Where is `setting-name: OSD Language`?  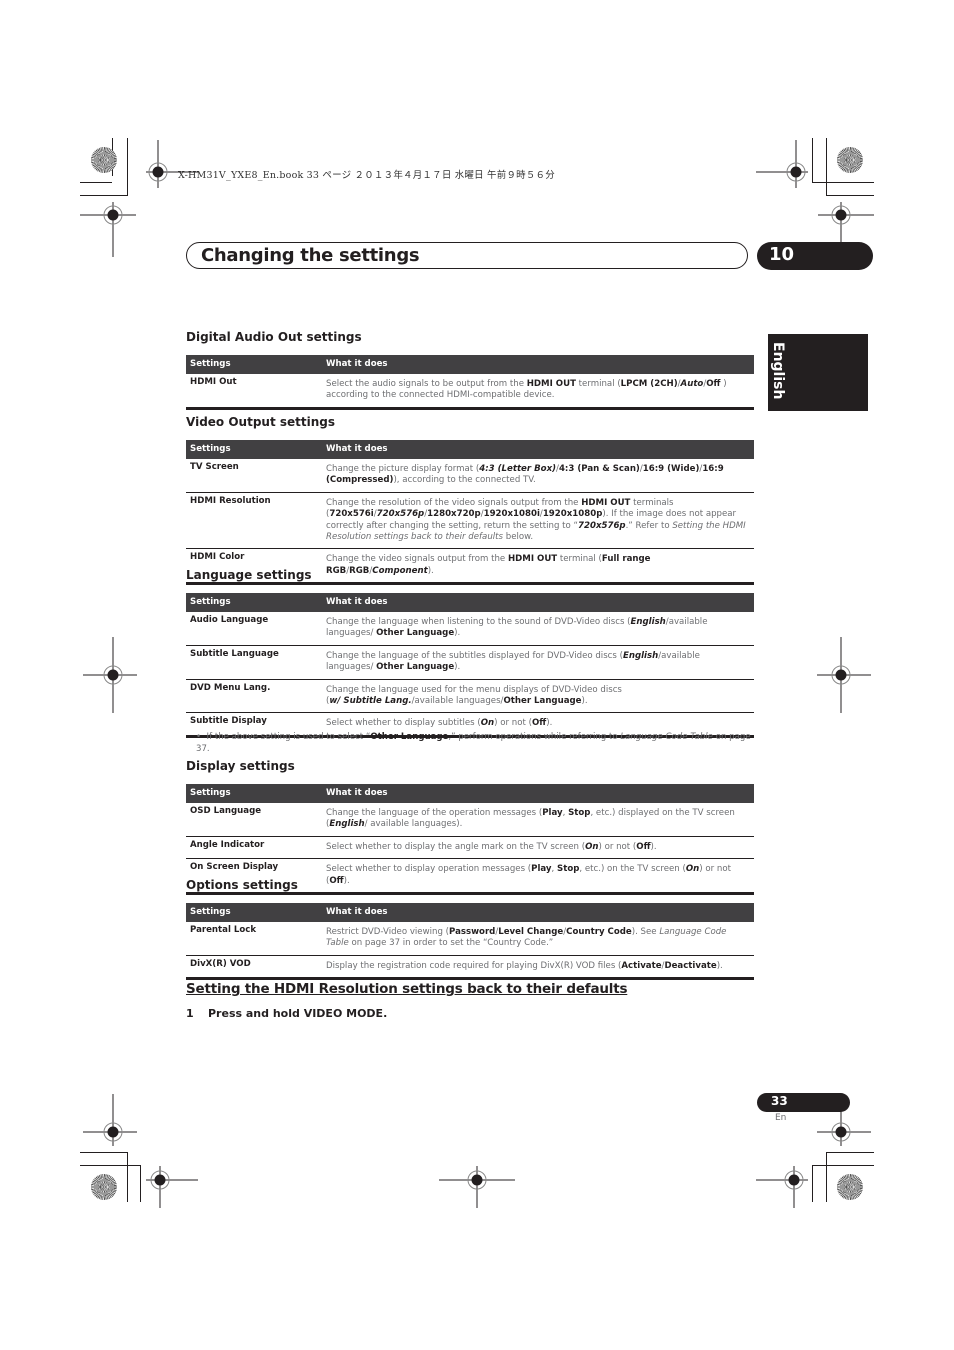 setting-name: OSD Language is located at coordinates (226, 811).